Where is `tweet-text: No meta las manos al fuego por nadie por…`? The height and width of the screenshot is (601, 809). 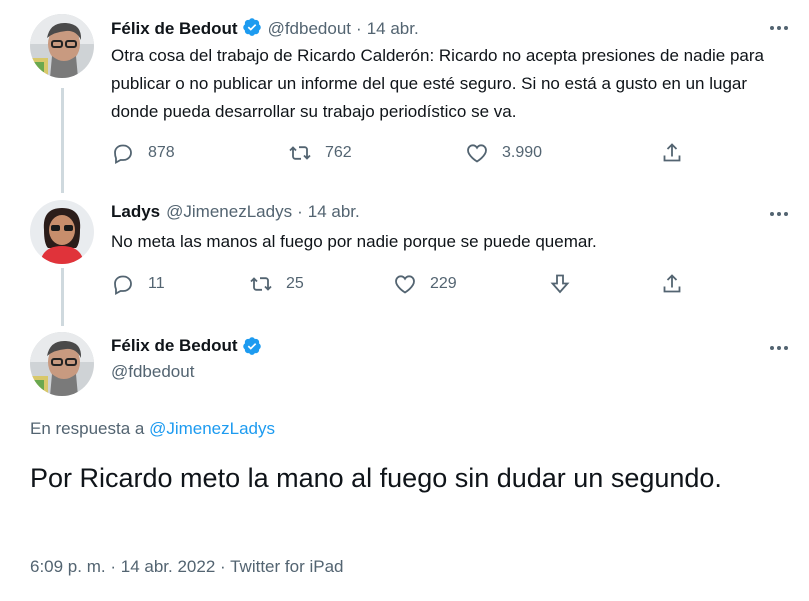
tweet-text: No meta las manos al fuego por nadie por… is located at coordinates (354, 241).